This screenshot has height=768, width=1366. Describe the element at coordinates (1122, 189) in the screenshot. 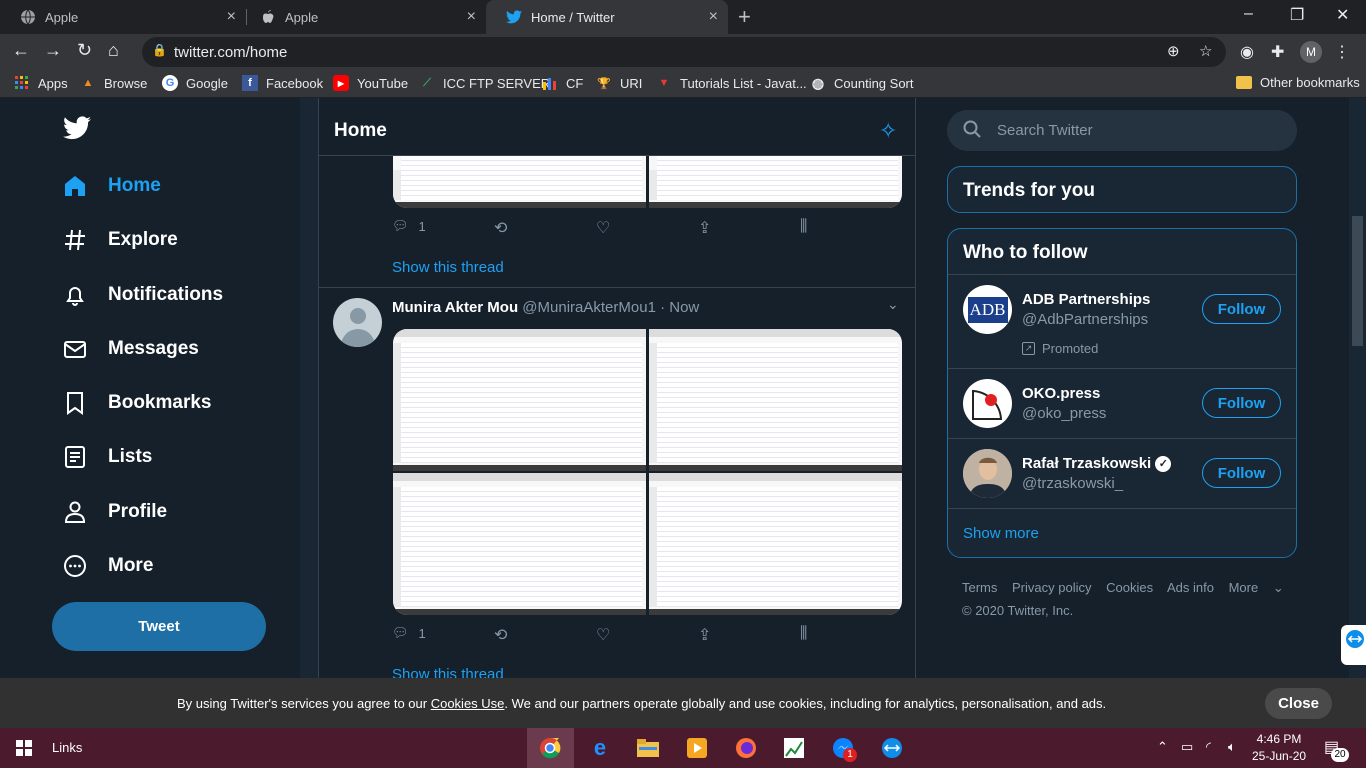

I see `trends-card: Trends for you` at that location.